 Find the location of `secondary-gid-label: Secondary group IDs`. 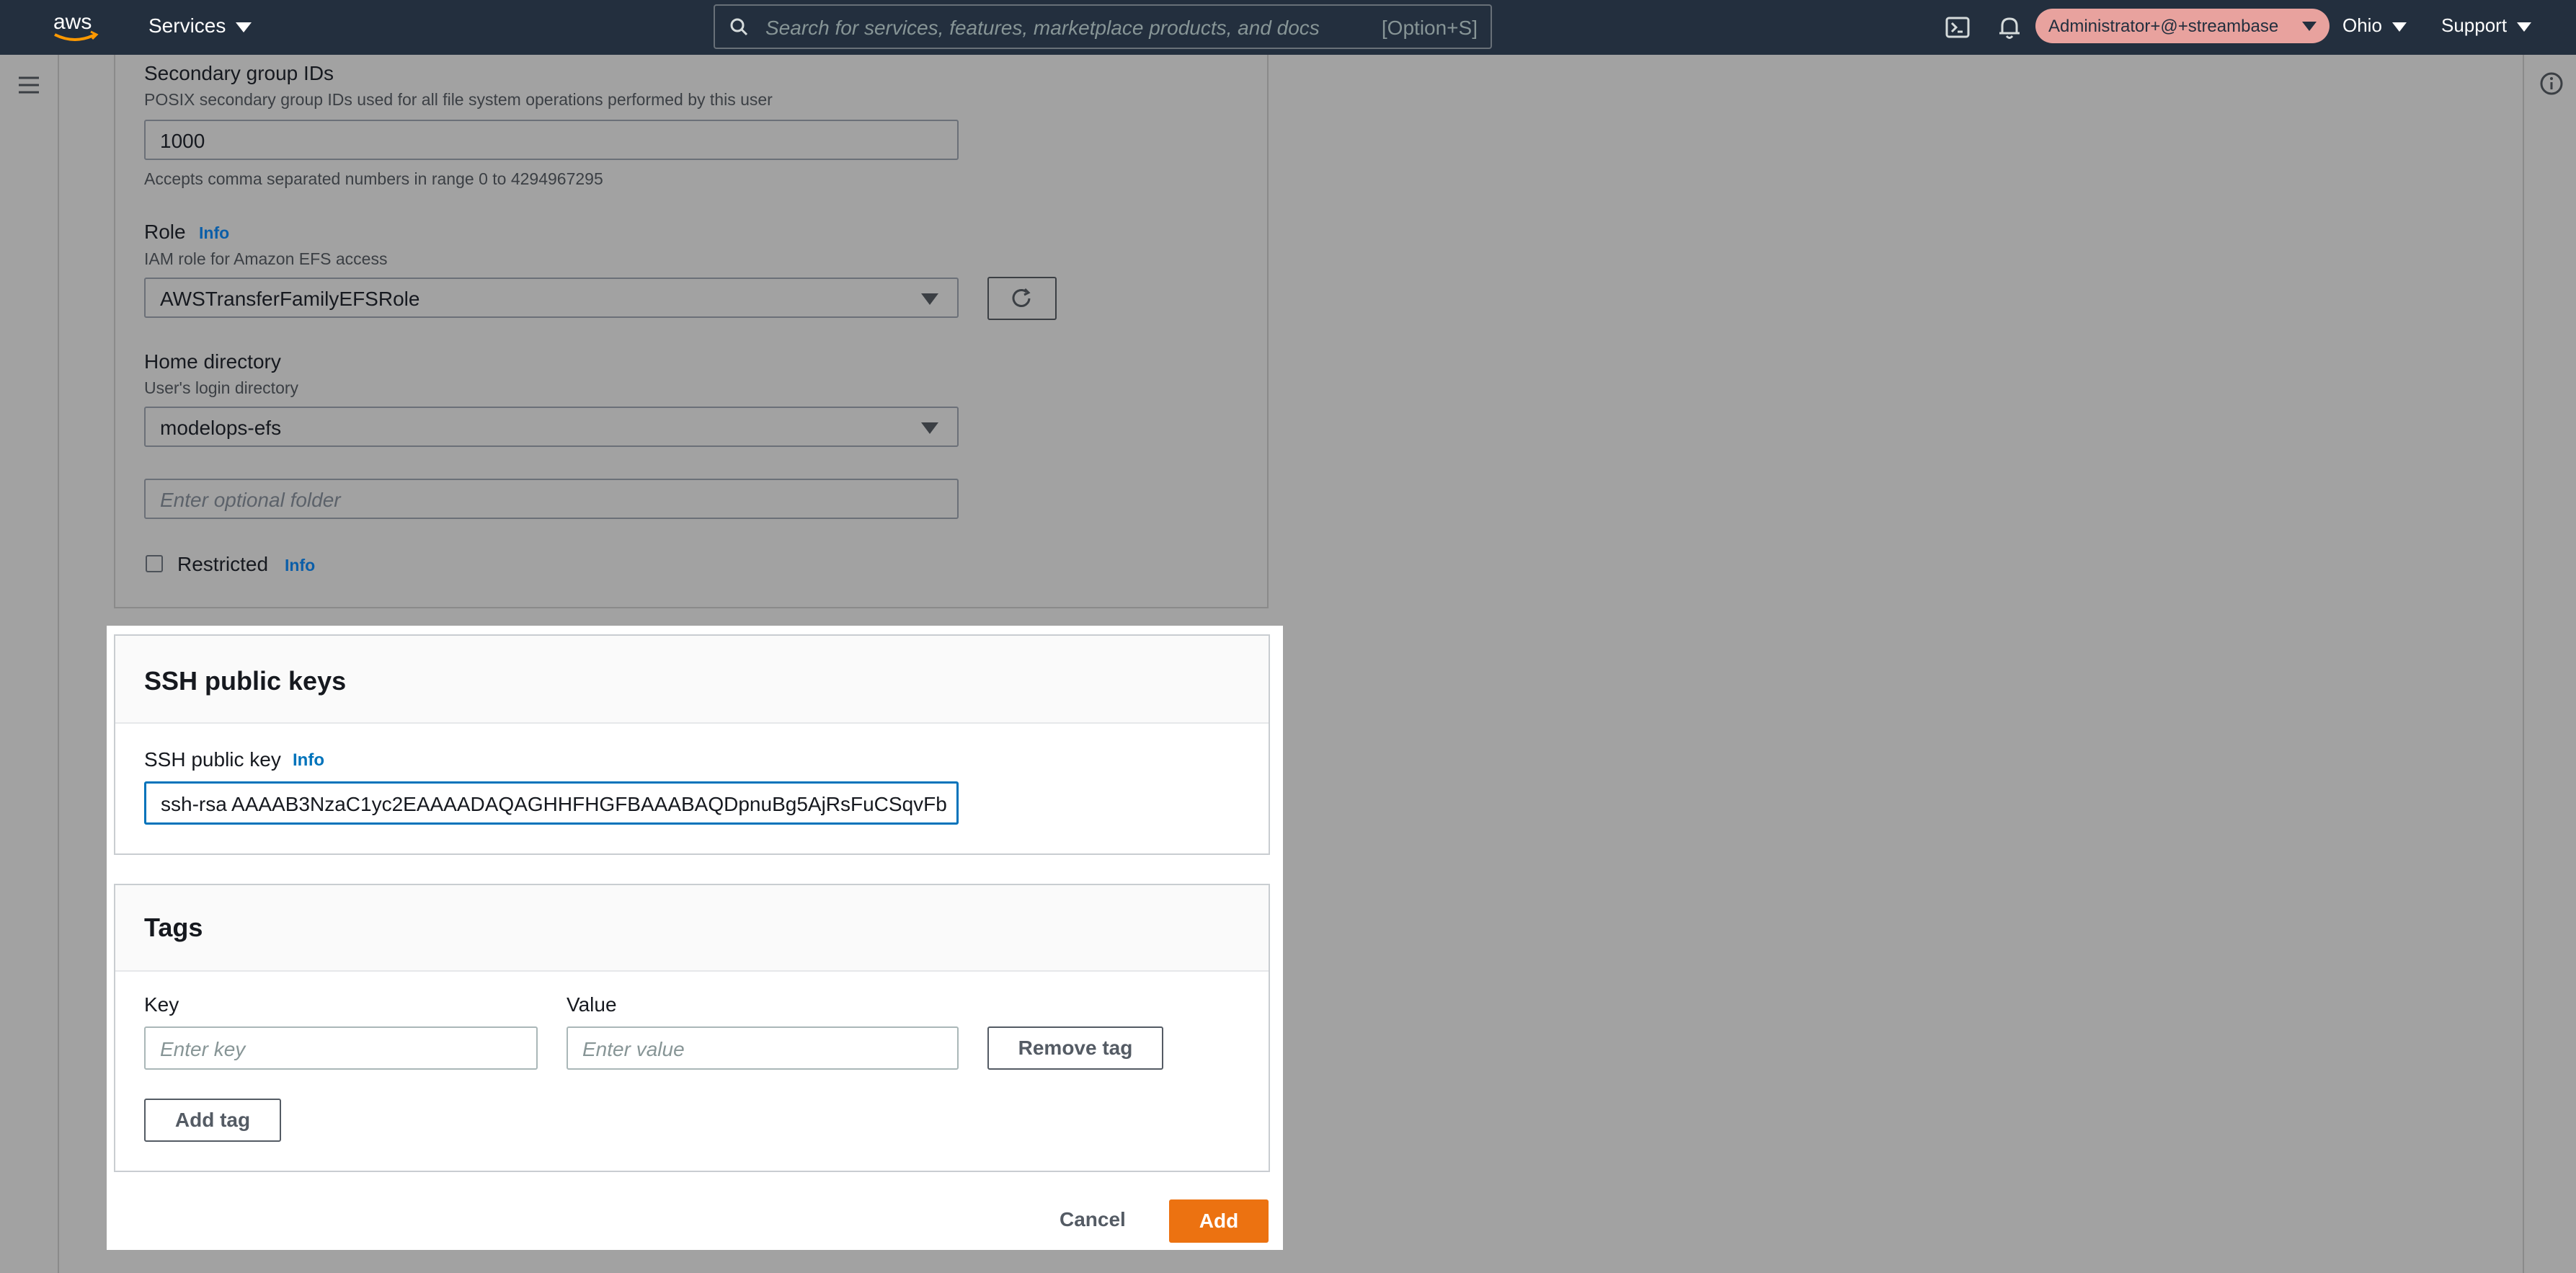

secondary-gid-label: Secondary group IDs is located at coordinates (239, 73).